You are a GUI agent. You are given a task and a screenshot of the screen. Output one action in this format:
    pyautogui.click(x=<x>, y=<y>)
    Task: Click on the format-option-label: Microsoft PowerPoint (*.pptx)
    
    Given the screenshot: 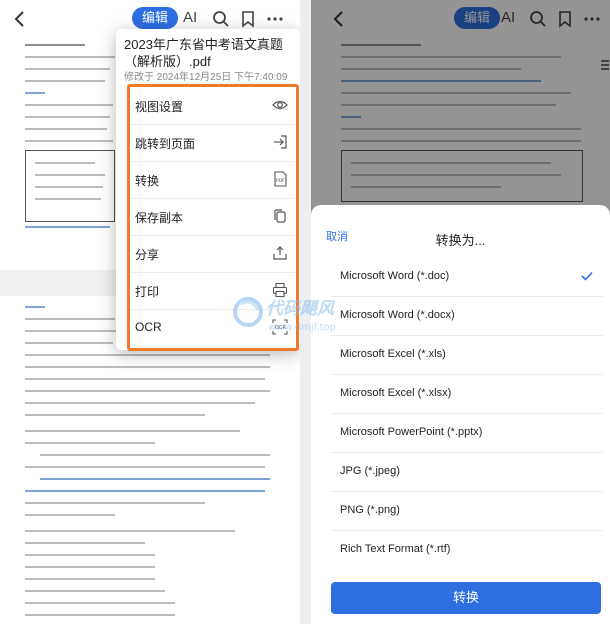 What is the action you would take?
    pyautogui.click(x=411, y=432)
    